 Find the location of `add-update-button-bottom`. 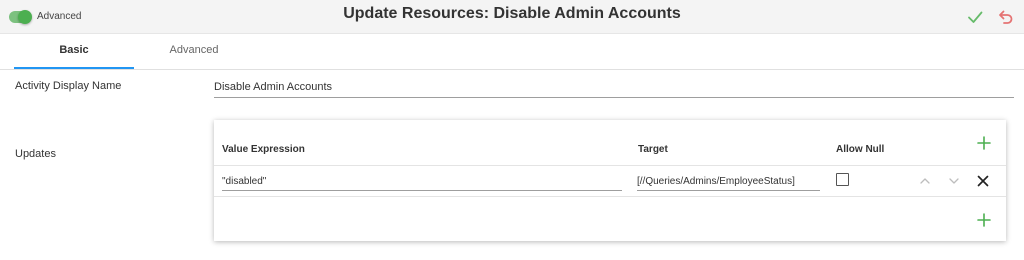

add-update-button-bottom is located at coordinates (984, 220).